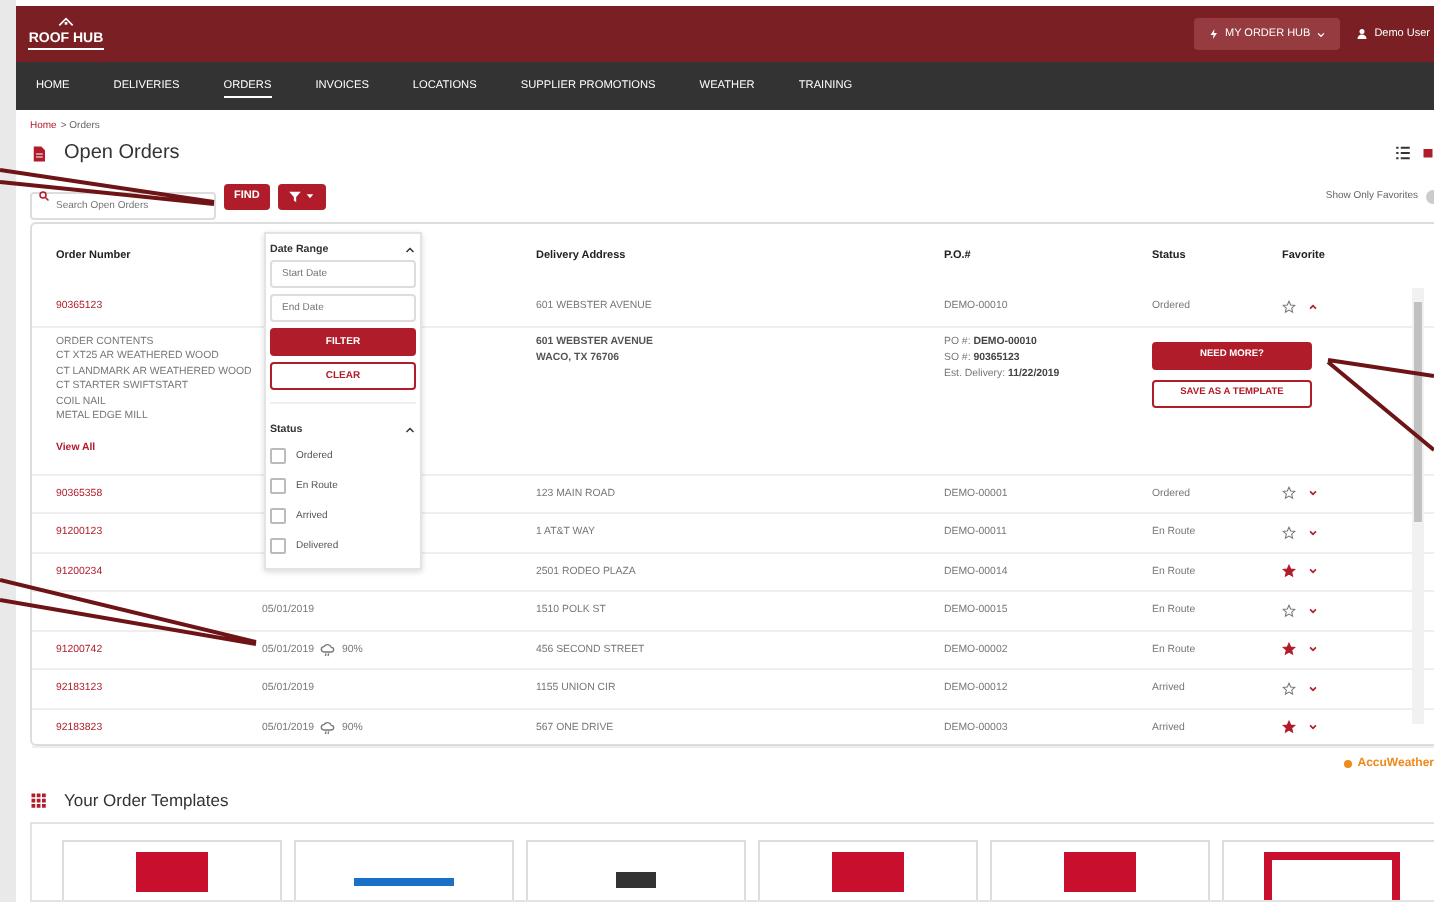  I want to click on search-icon, so click(44, 196).